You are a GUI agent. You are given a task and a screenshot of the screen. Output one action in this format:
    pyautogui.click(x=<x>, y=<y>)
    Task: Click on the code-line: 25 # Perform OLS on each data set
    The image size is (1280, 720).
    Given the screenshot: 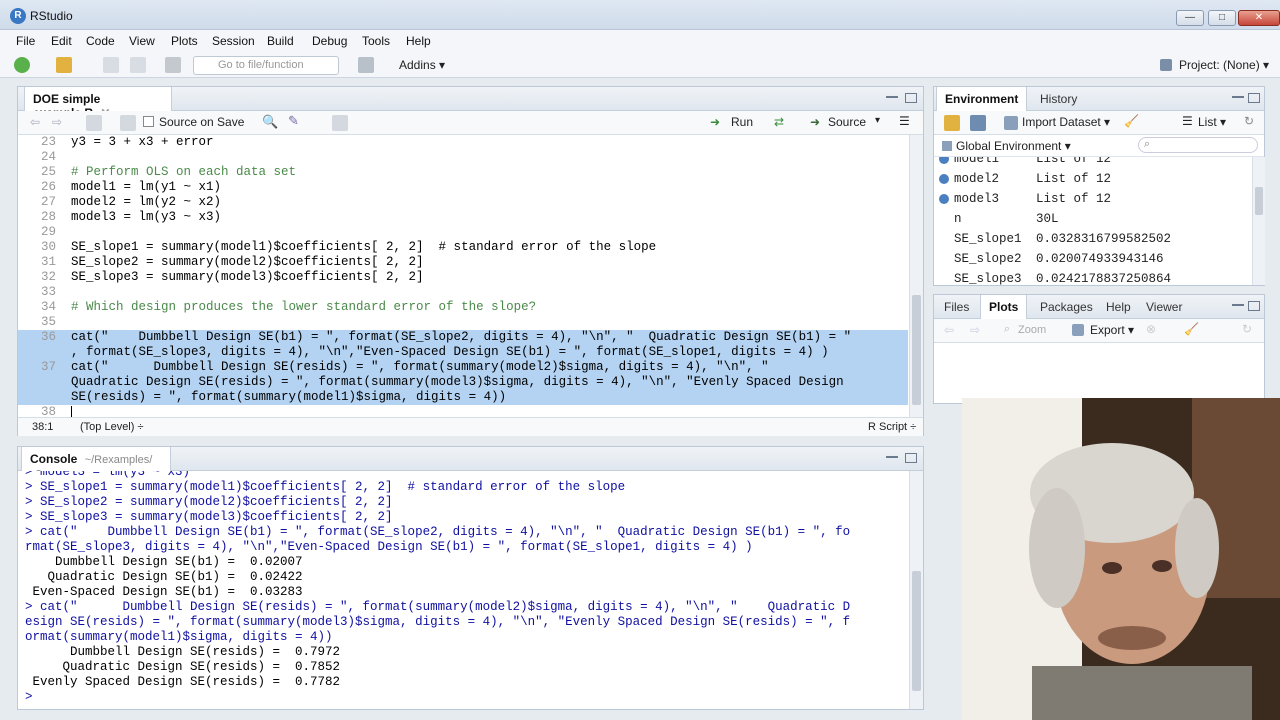 What is the action you would take?
    pyautogui.click(x=463, y=172)
    